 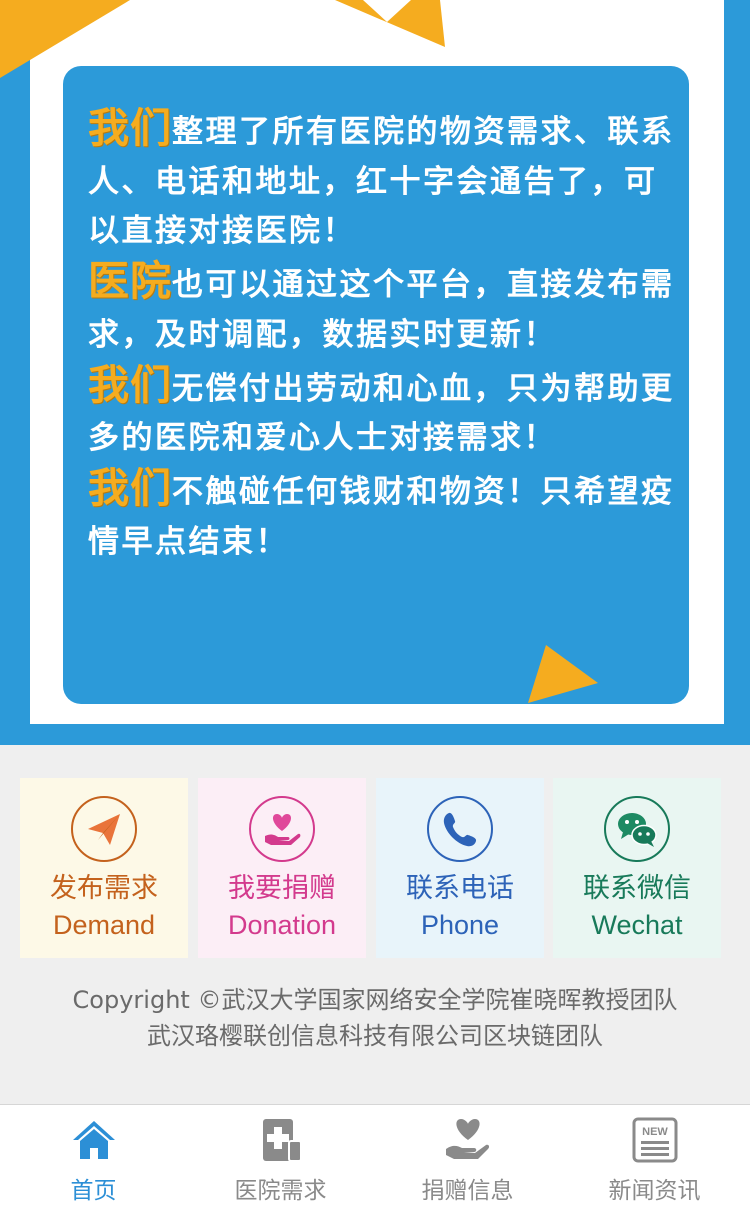 I want to click on intro-body: 无偿付出劳动和心血，只为帮助更多的医院和爱心人士对接需求！, so click(x=381, y=413).